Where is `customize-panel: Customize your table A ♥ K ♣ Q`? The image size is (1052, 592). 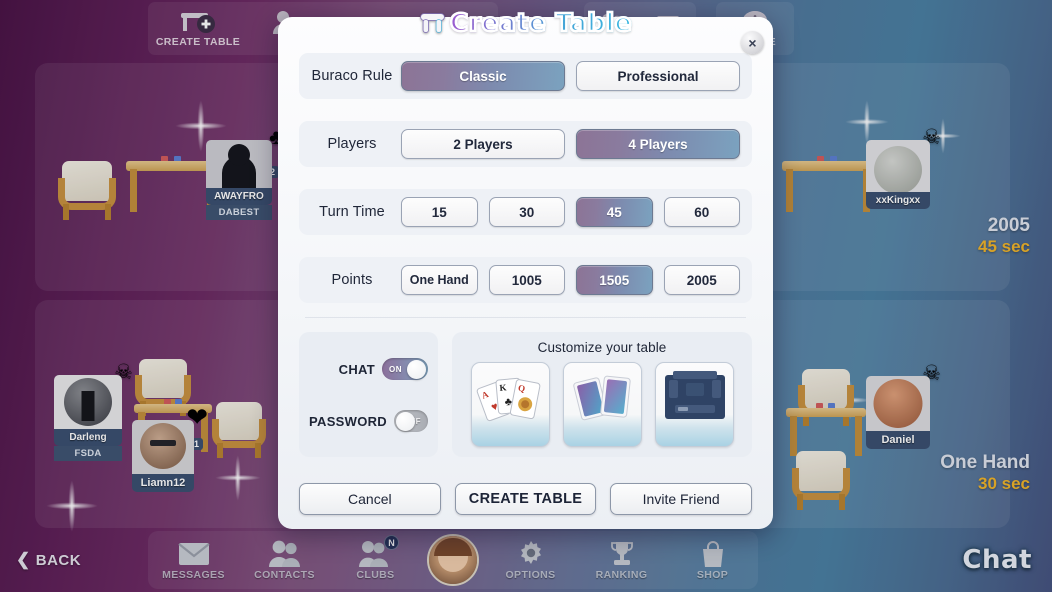
customize-panel: Customize your table A ♥ K ♣ Q is located at coordinates (602, 394).